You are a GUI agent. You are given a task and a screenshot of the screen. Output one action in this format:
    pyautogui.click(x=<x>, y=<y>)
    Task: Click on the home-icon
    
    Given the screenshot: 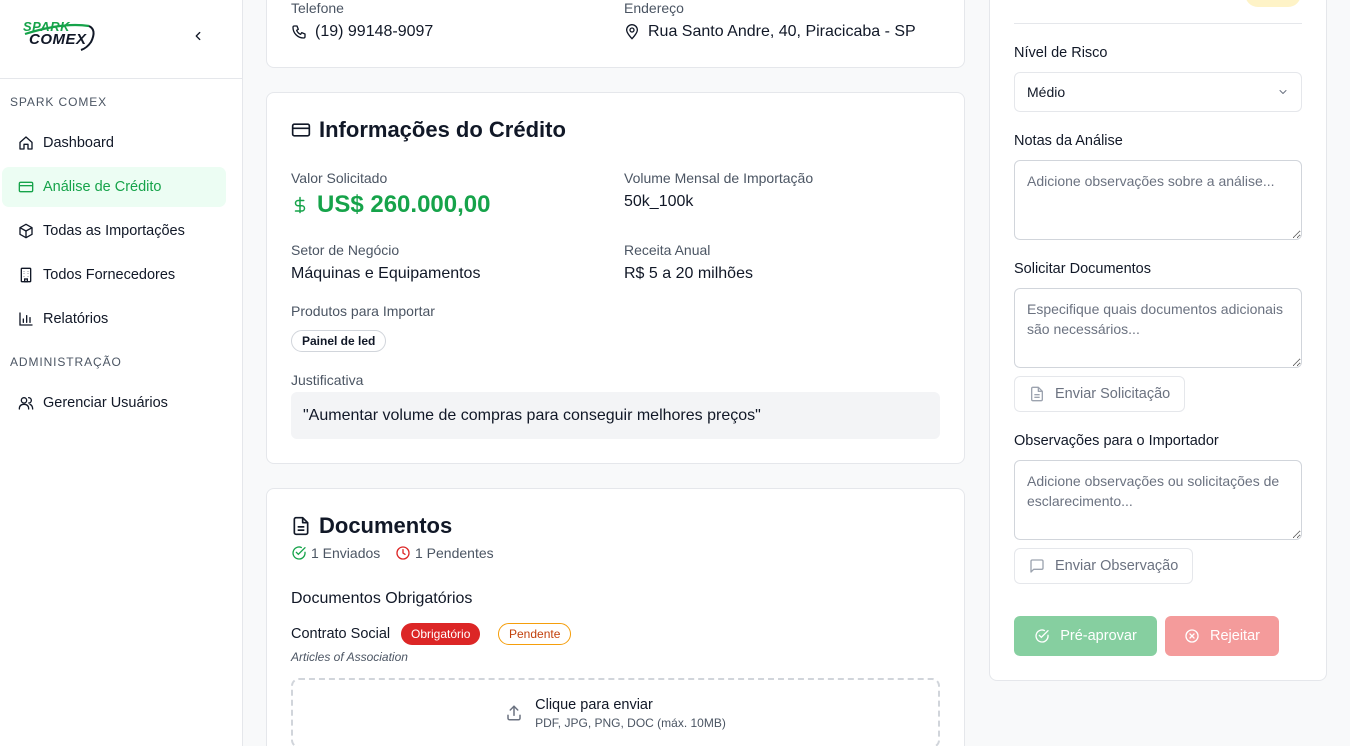 What is the action you would take?
    pyautogui.click(x=26, y=143)
    